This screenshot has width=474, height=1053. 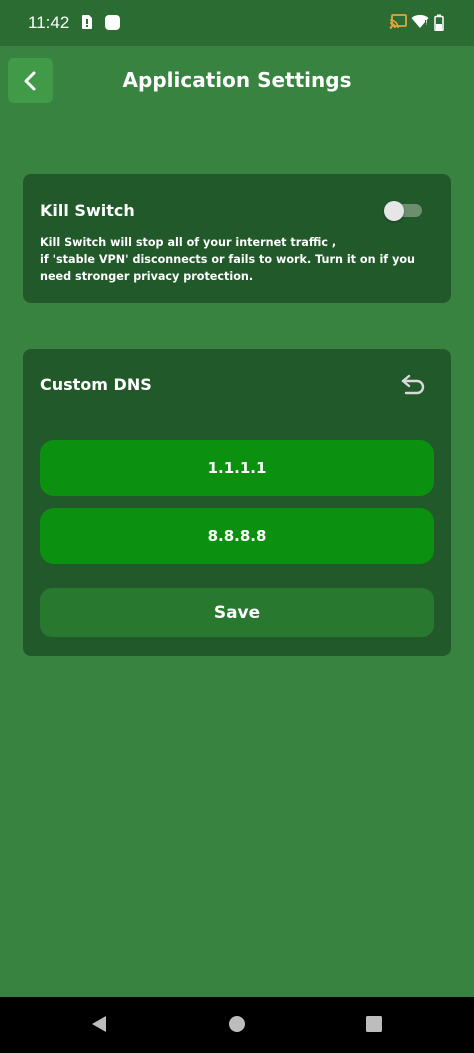 What do you see at coordinates (237, 468) in the screenshot?
I see `primary-dns-field: 1.1.1.1` at bounding box center [237, 468].